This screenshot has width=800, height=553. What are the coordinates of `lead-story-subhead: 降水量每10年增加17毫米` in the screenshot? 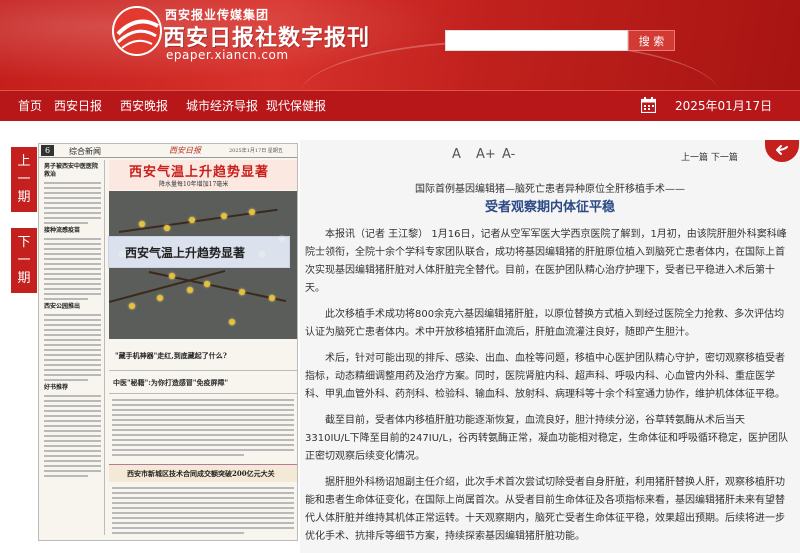 It's located at (194, 184).